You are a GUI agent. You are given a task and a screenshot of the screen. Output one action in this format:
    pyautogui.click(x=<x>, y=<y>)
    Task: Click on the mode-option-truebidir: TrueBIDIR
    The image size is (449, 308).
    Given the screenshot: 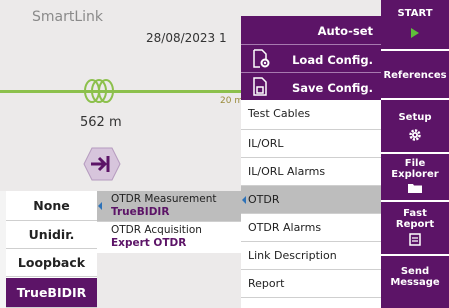 What is the action you would take?
    pyautogui.click(x=51, y=293)
    